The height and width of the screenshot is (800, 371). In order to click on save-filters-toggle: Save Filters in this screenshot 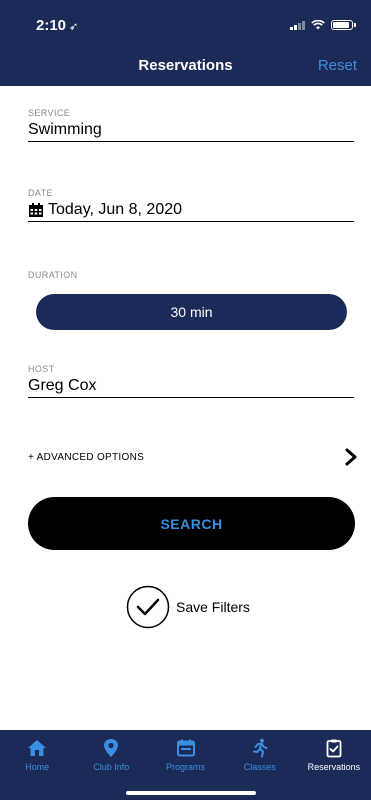, I will do `click(188, 607)`.